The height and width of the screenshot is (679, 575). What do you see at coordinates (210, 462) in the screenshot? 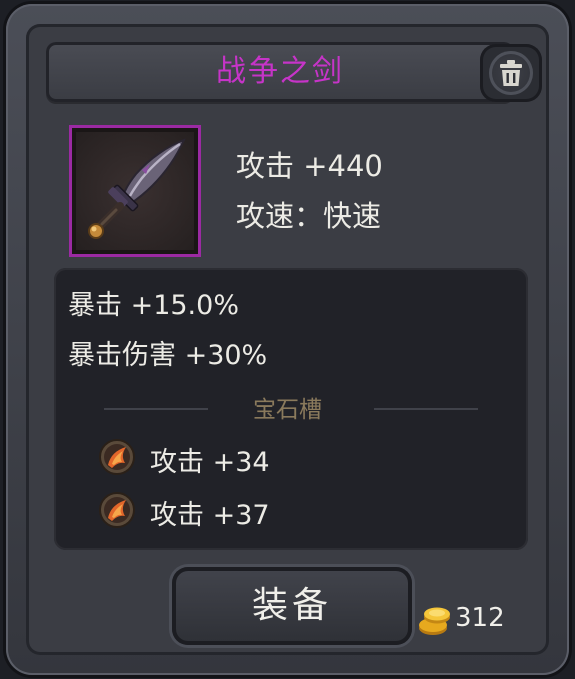
I see `gem-slot-1-stat: 攻击 +34` at bounding box center [210, 462].